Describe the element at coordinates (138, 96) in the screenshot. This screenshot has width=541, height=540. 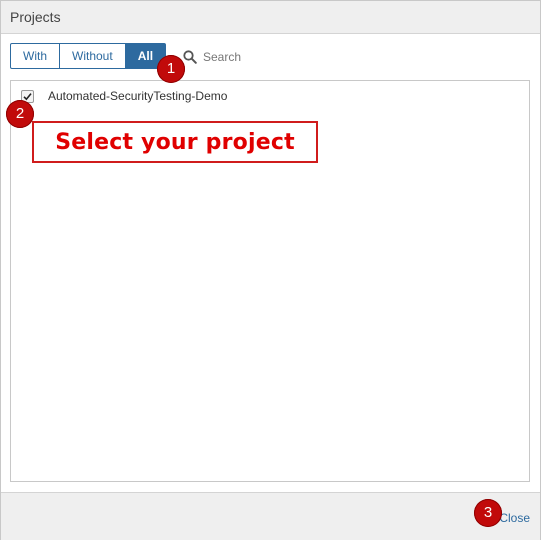
I see `project-name: Automated-SecurityTesting-Demo` at that location.